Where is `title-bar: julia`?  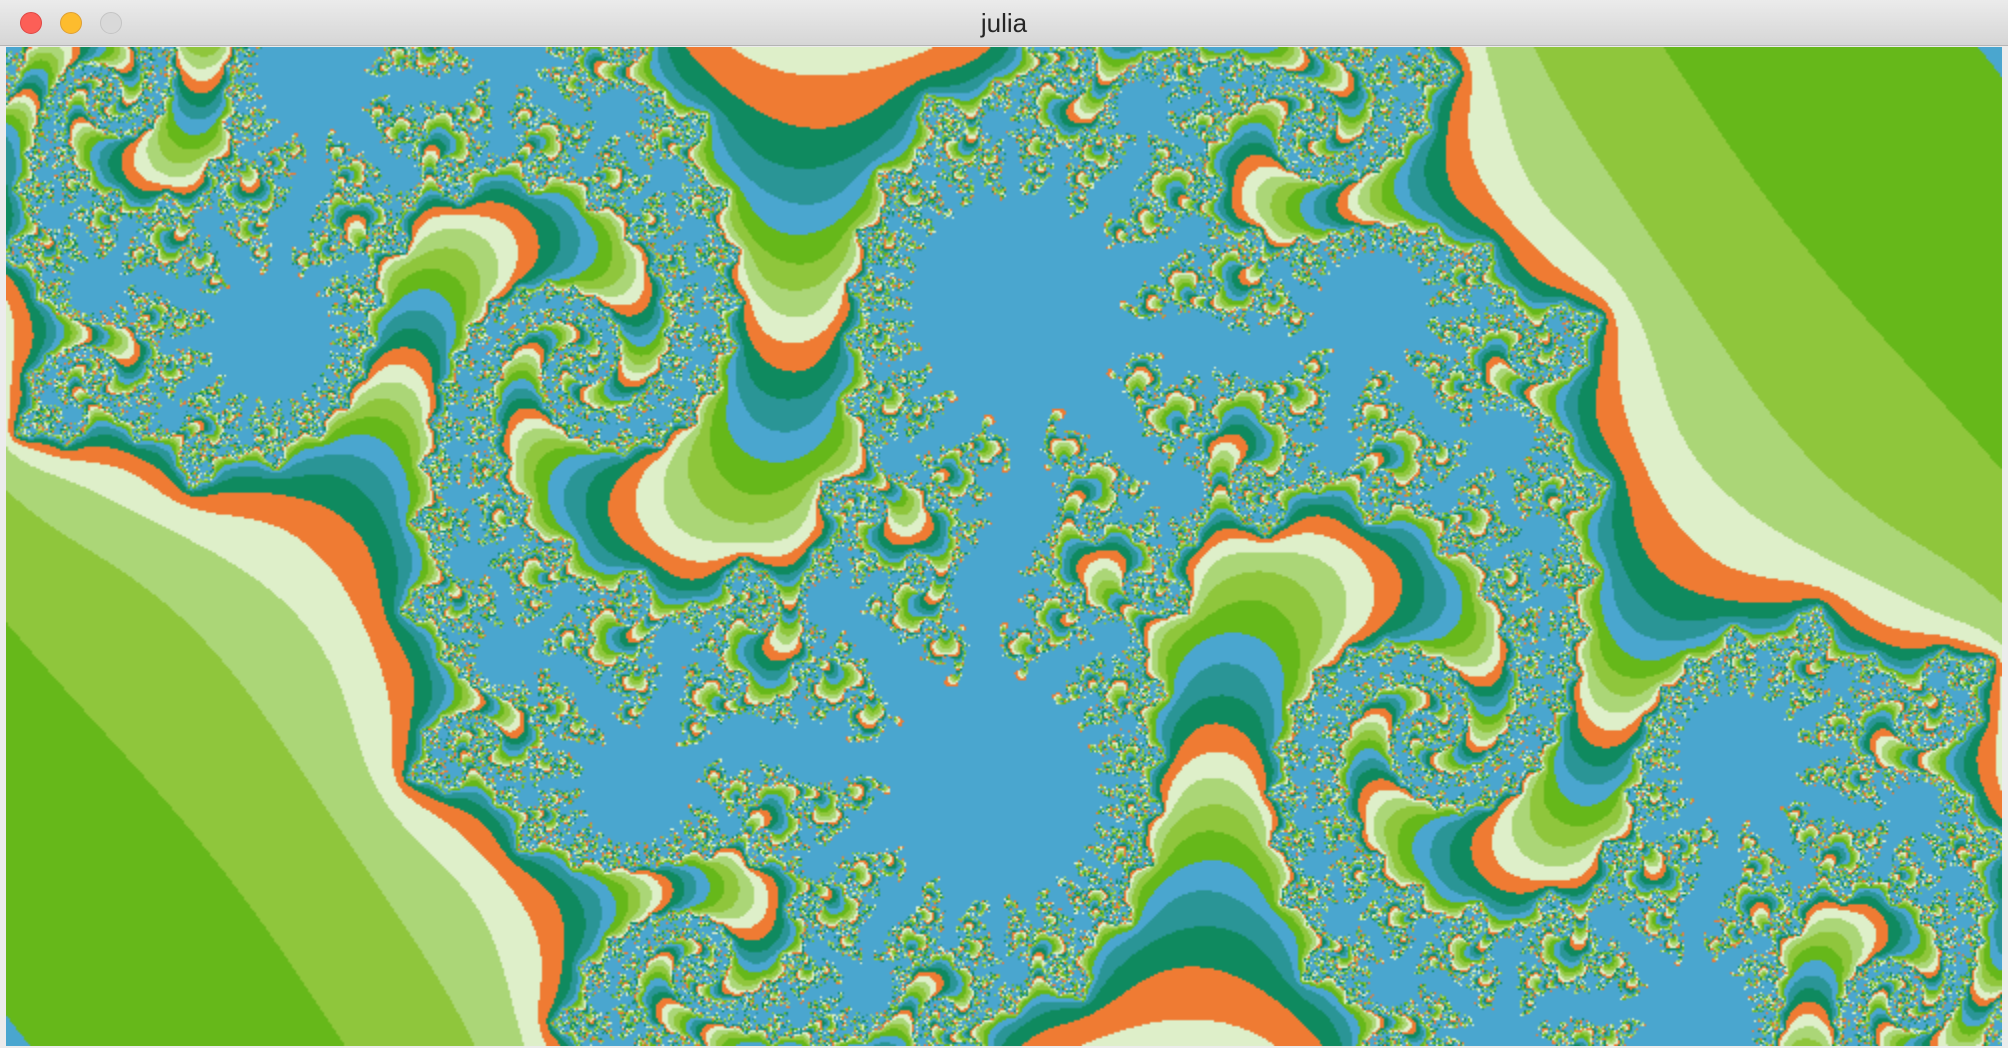 title-bar: julia is located at coordinates (1004, 23).